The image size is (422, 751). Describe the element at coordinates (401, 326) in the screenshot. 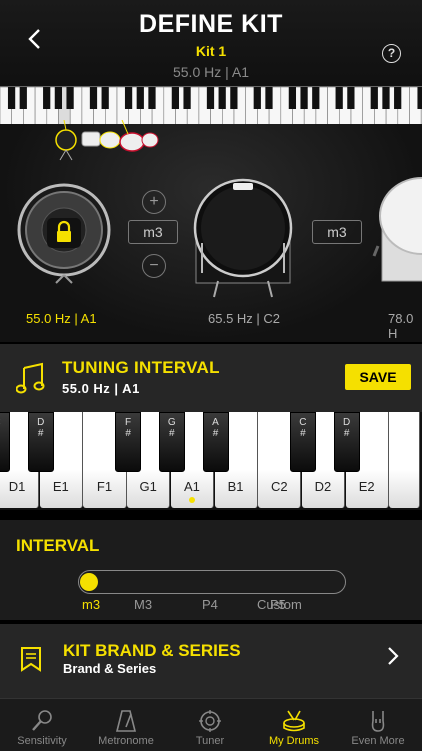

I see `drum-3-frequency: 78.0 H` at that location.